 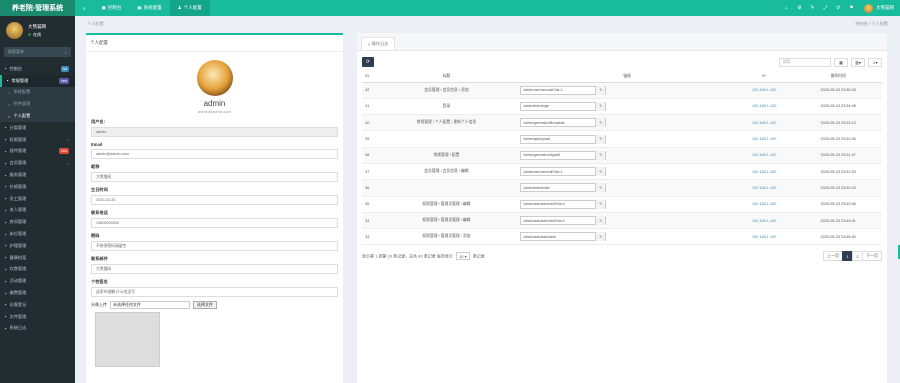 I want to click on field-input: 这家伙很懒,什么也没写, so click(x=214, y=292).